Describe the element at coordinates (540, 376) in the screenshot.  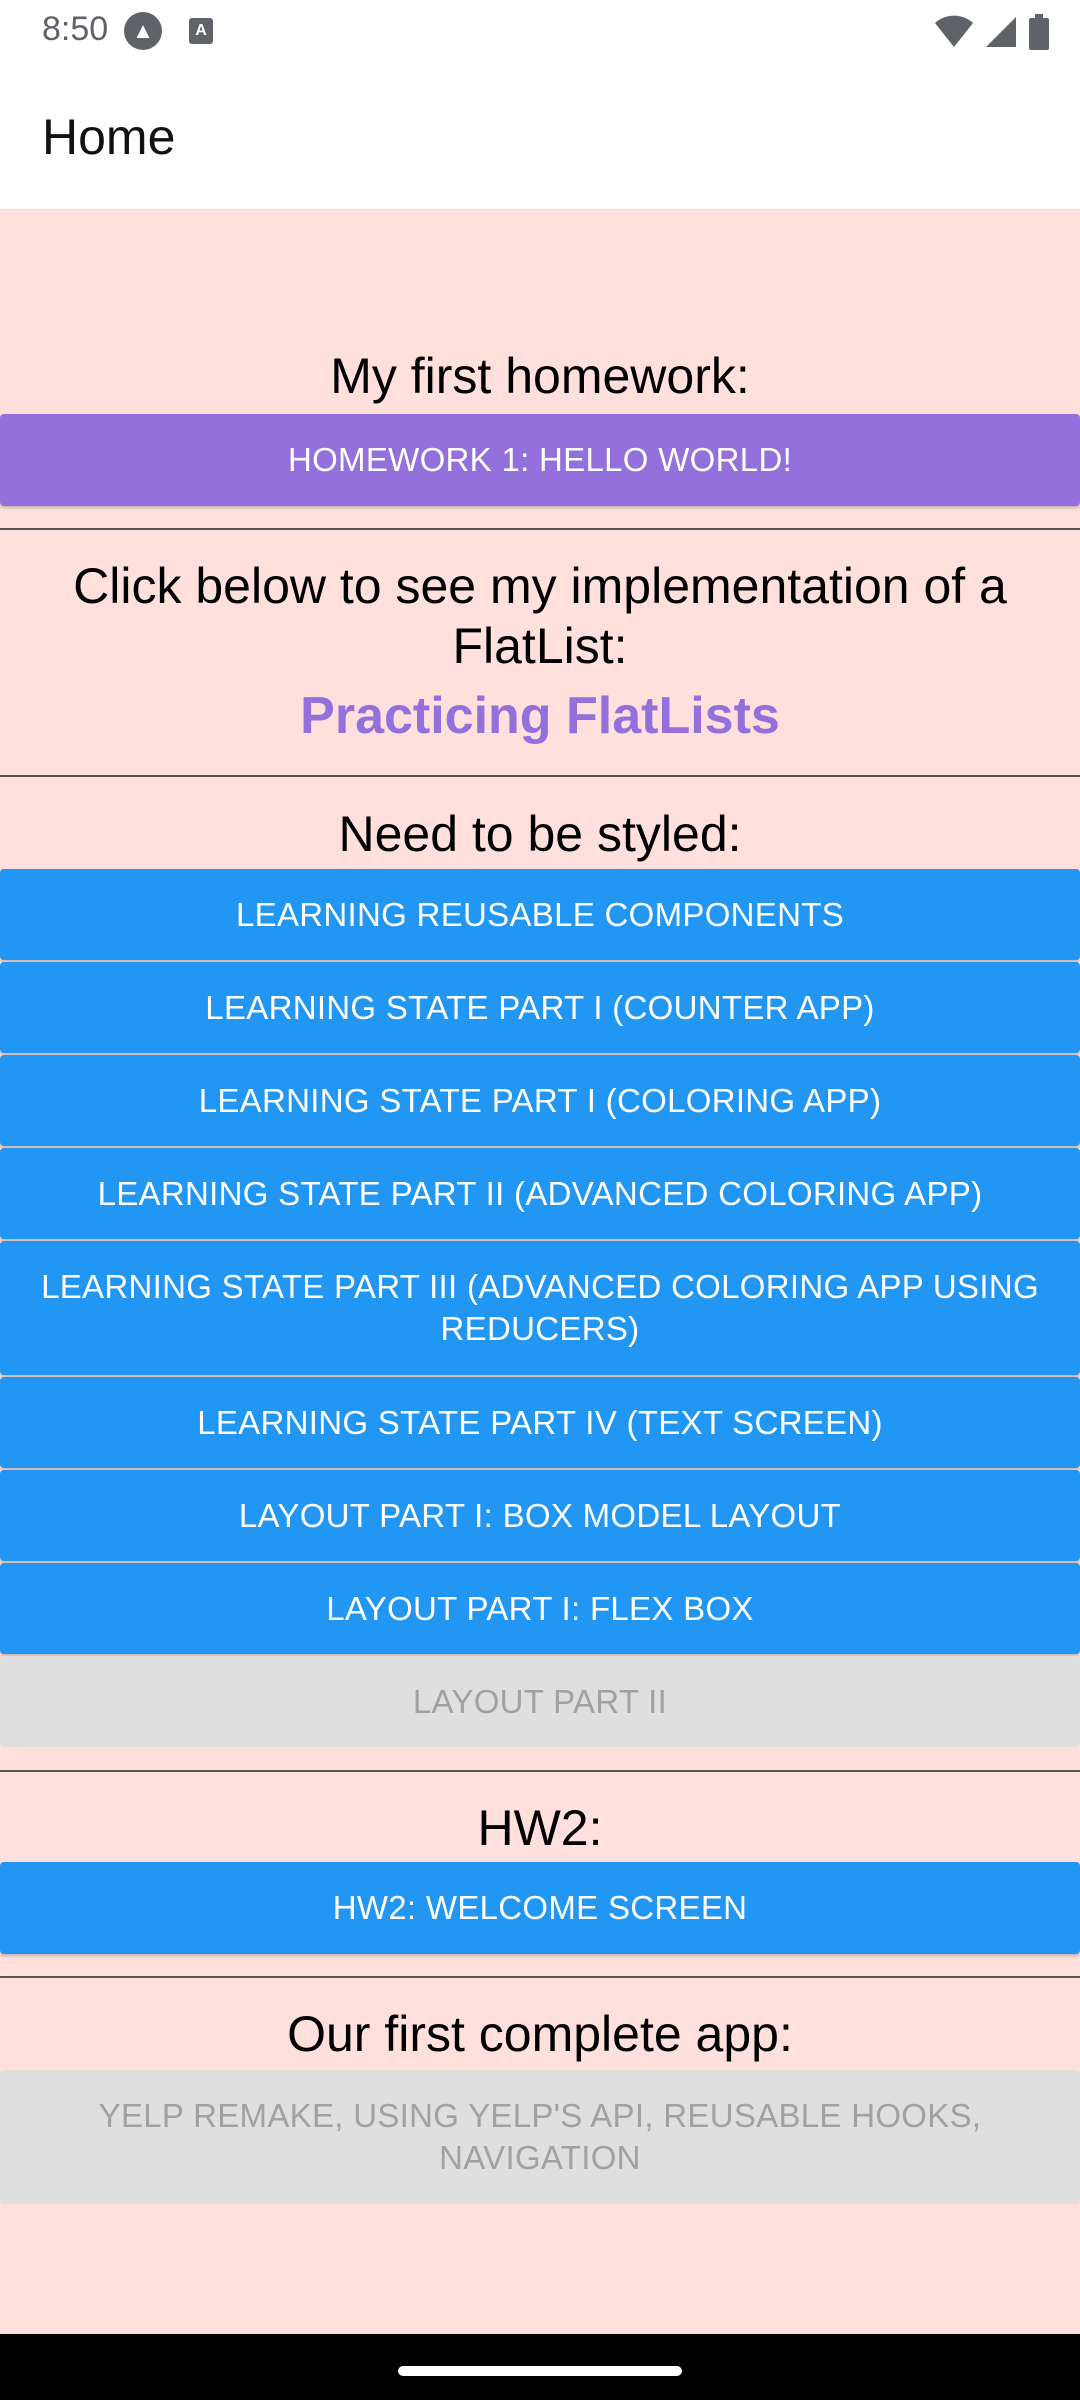
I see `hw1-heading: My first homework:` at that location.